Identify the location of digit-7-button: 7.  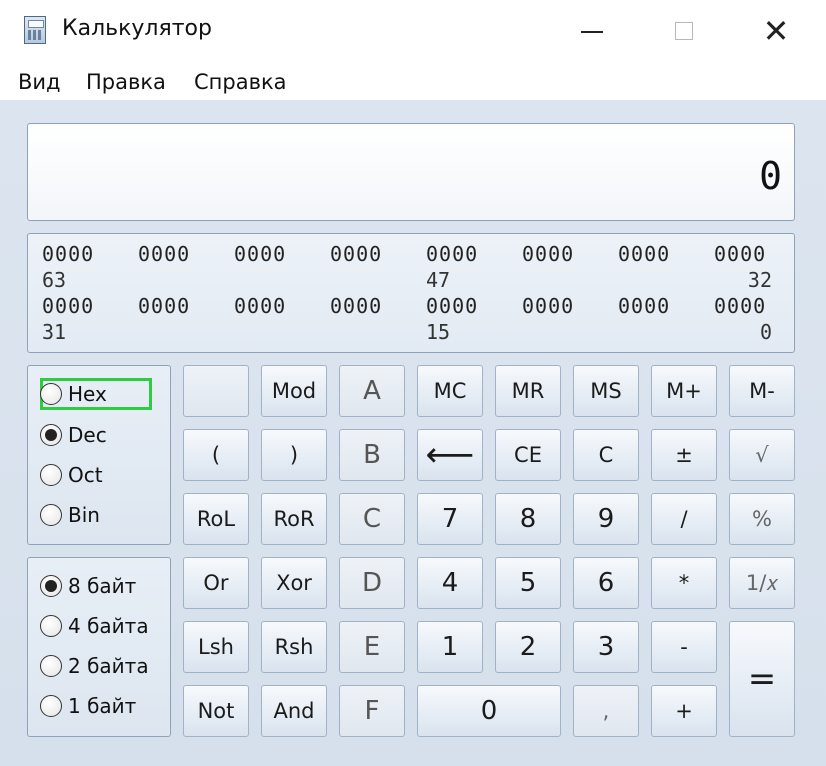
(450, 519).